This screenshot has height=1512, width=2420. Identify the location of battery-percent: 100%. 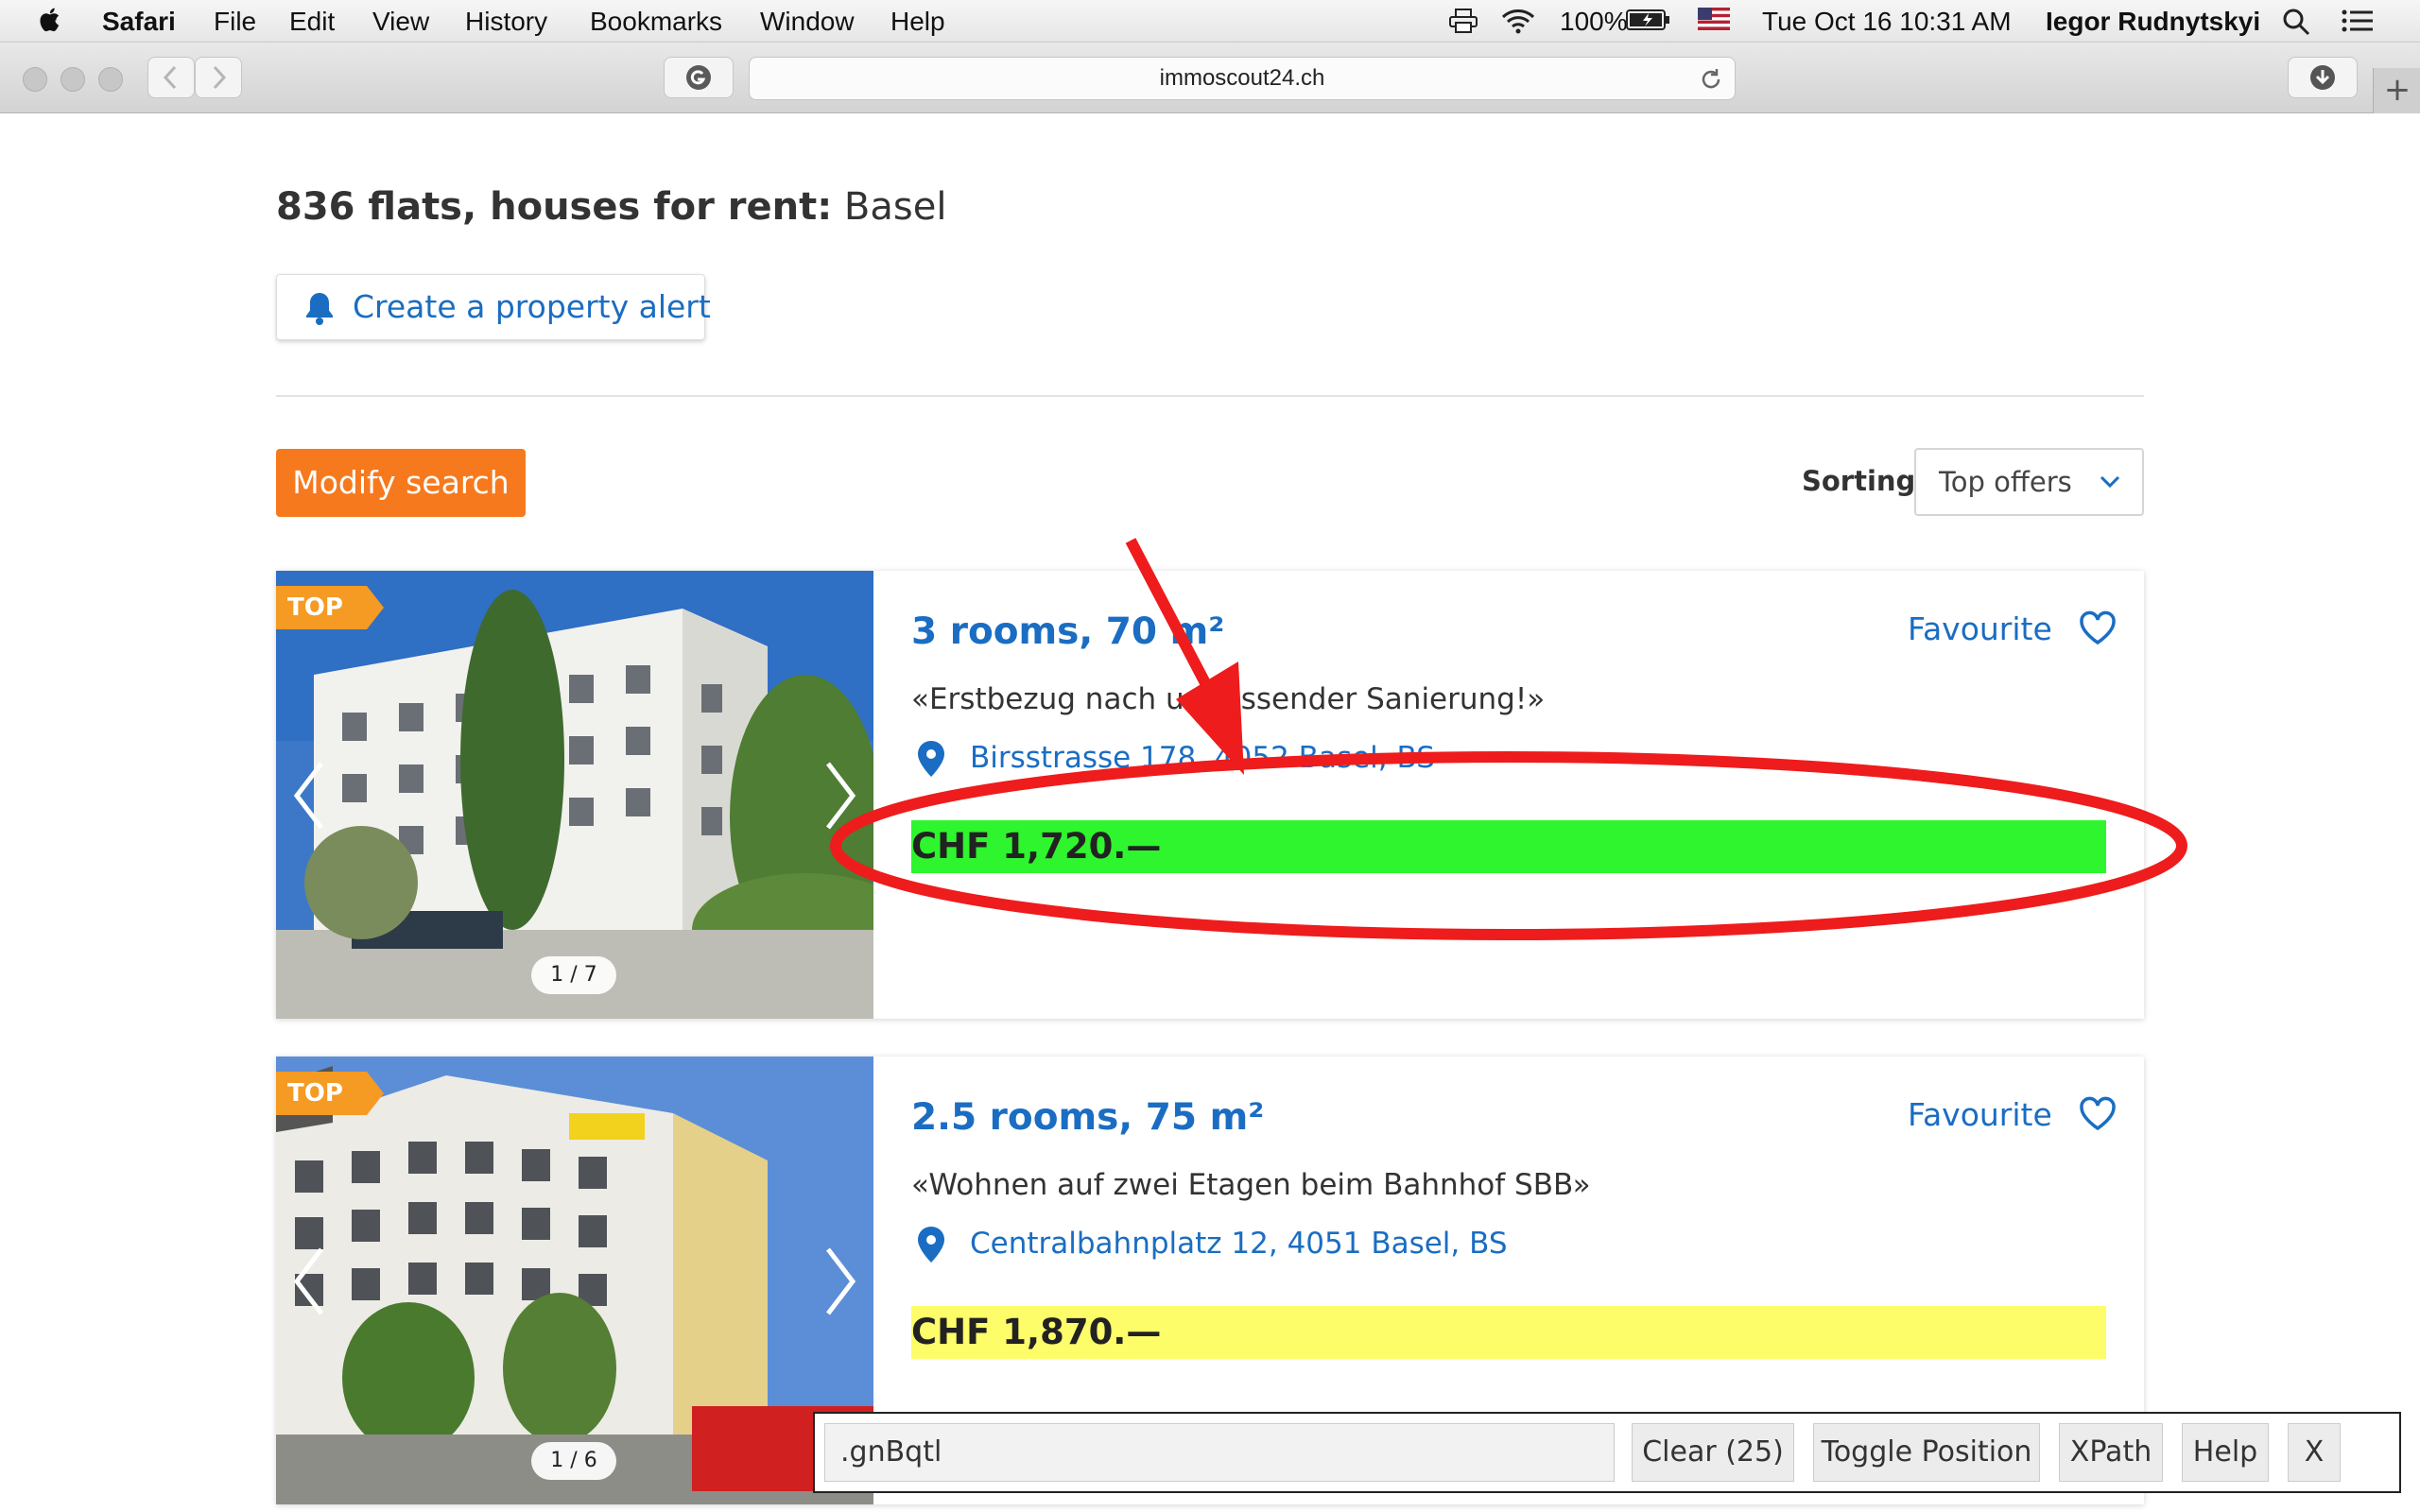
(1594, 21).